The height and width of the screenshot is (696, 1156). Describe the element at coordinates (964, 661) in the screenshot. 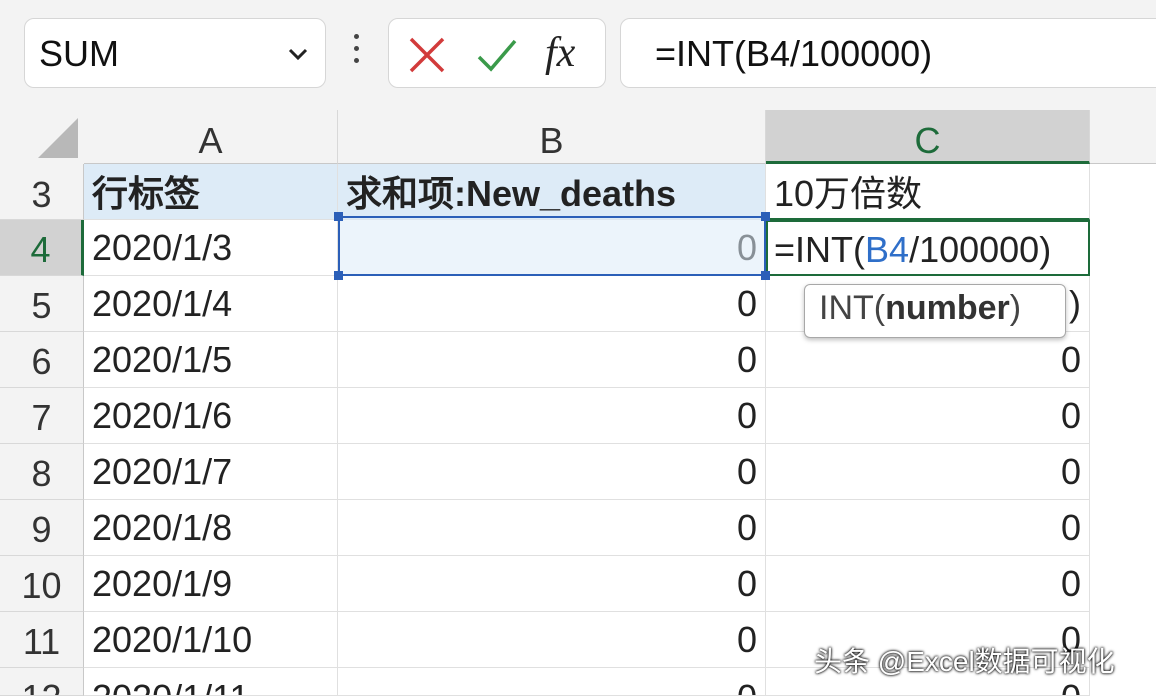

I see `watermark: 头条 @Excel数据可视化` at that location.